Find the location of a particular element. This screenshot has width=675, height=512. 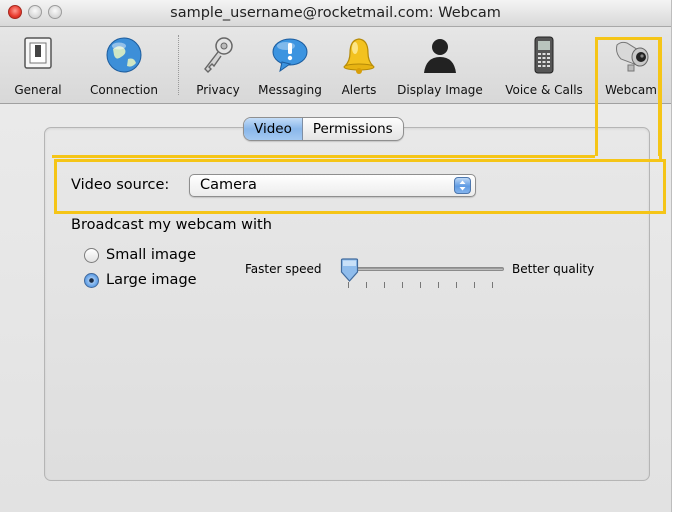

large-image-radio is located at coordinates (91, 280).